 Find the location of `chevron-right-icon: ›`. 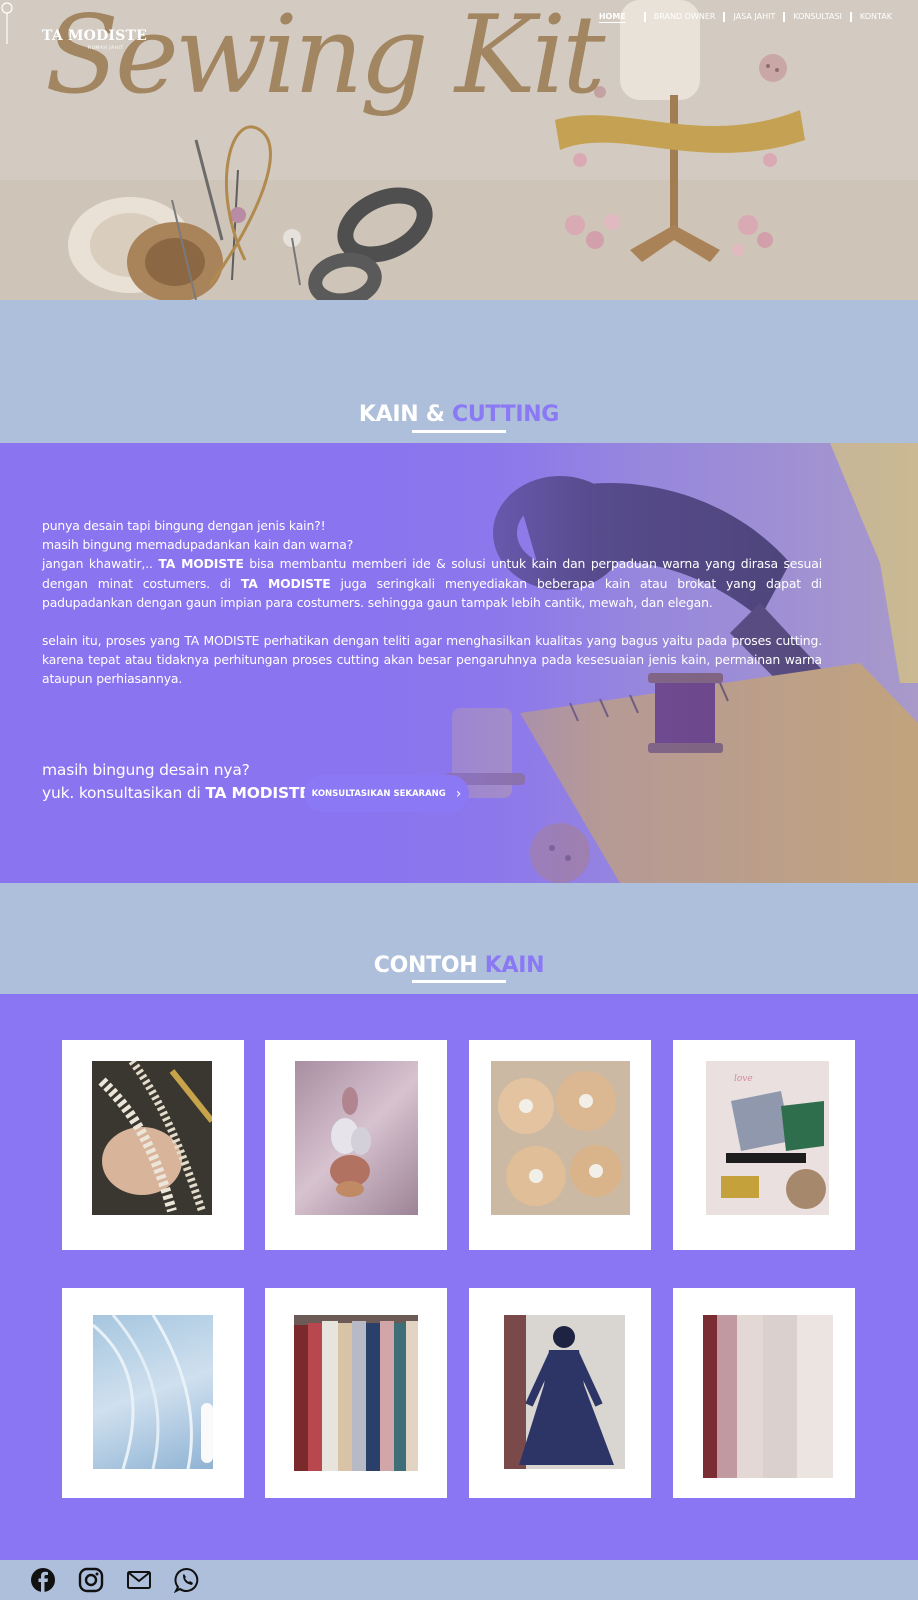

chevron-right-icon: › is located at coordinates (458, 793).